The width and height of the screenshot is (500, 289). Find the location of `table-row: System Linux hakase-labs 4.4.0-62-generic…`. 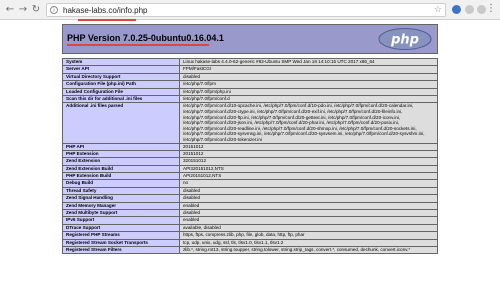

table-row: System Linux hakase-labs 4.4.0-62-generic… is located at coordinates (250, 62).